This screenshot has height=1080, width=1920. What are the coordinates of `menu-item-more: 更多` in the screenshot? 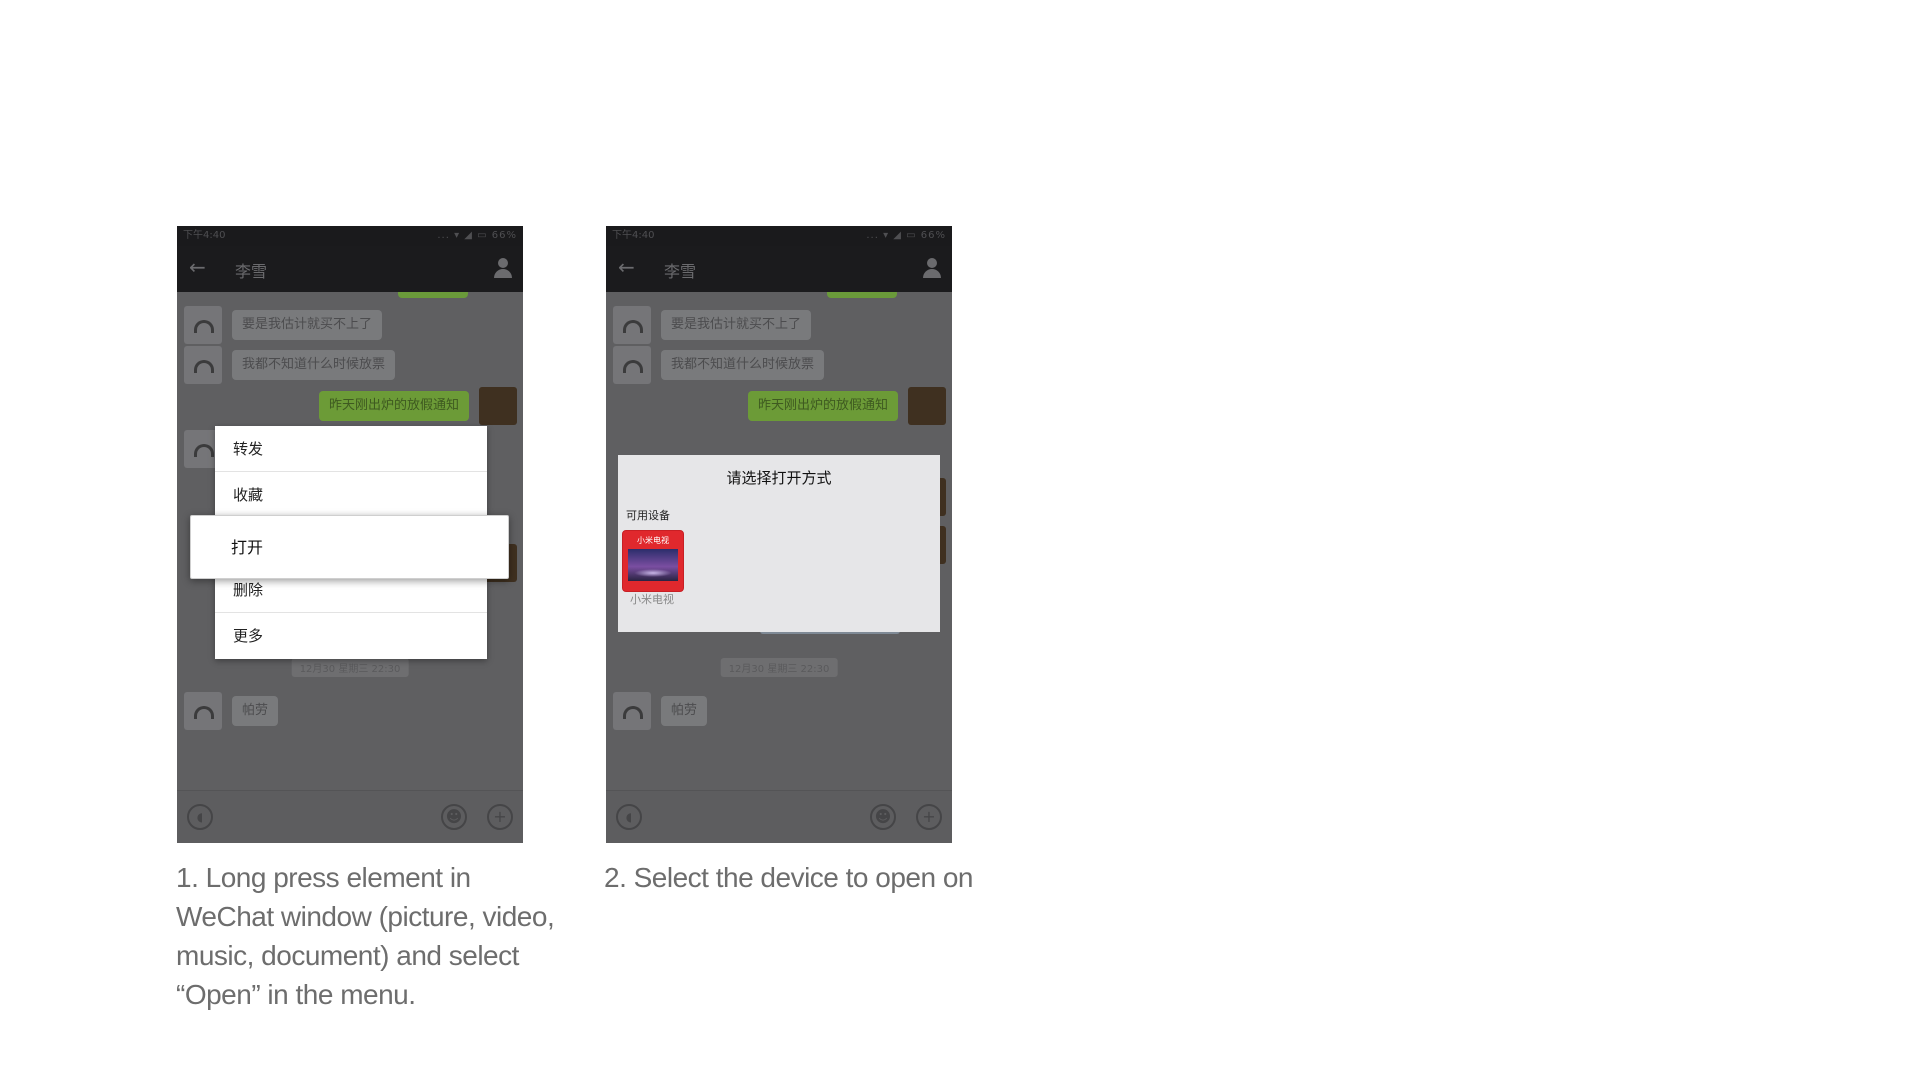 It's located at (351, 636).